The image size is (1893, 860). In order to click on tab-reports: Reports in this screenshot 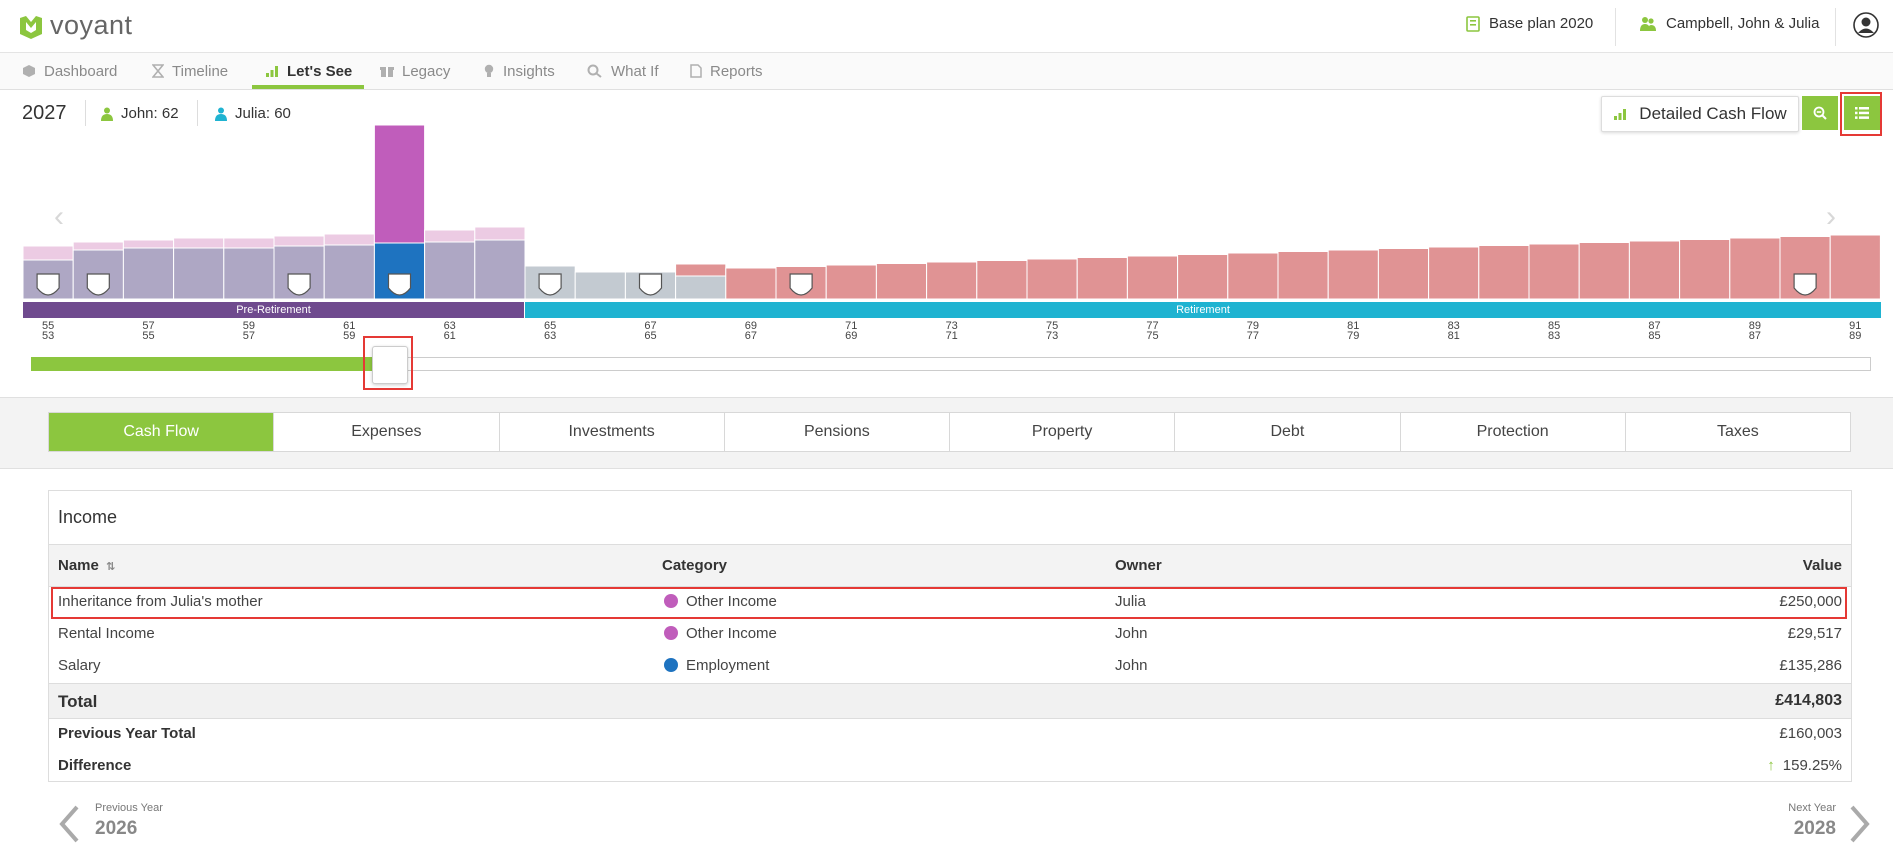, I will do `click(726, 71)`.